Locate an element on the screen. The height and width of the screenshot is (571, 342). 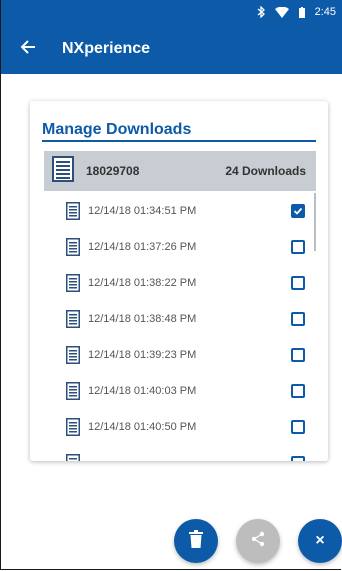
download-timestamp: 12/14/18 01:40:03 PM is located at coordinates (142, 391).